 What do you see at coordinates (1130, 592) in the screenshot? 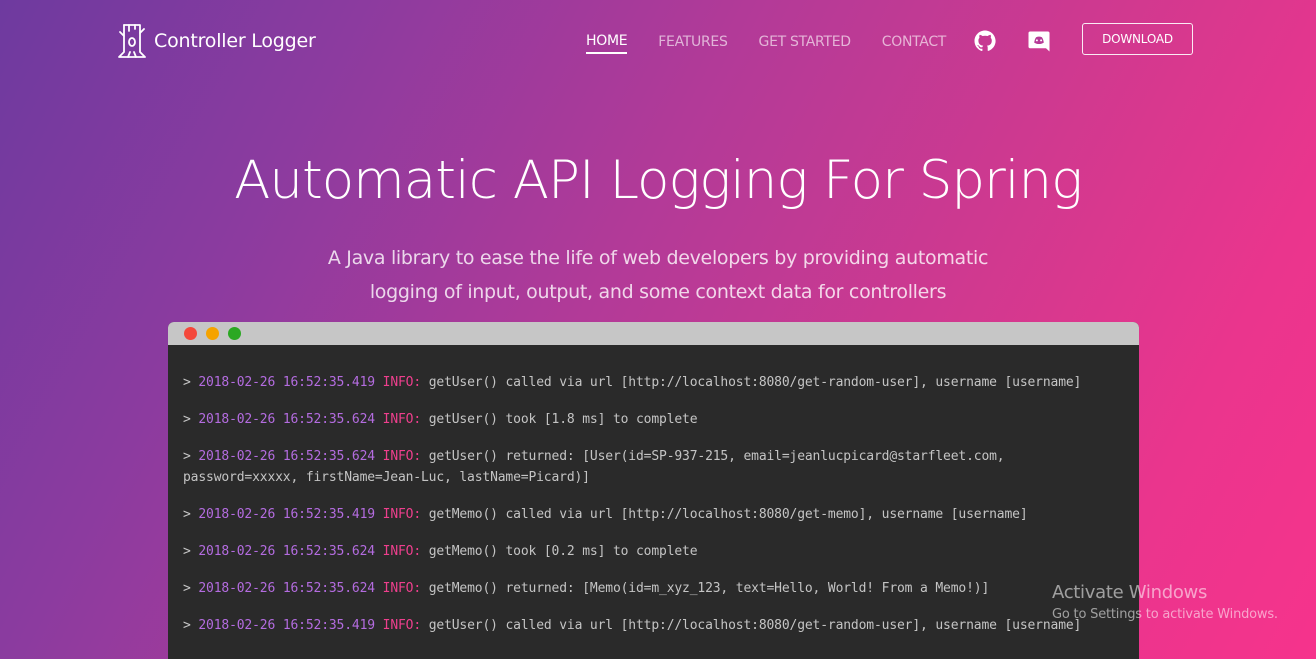
I see `watermark-title: Activate Windows` at bounding box center [1130, 592].